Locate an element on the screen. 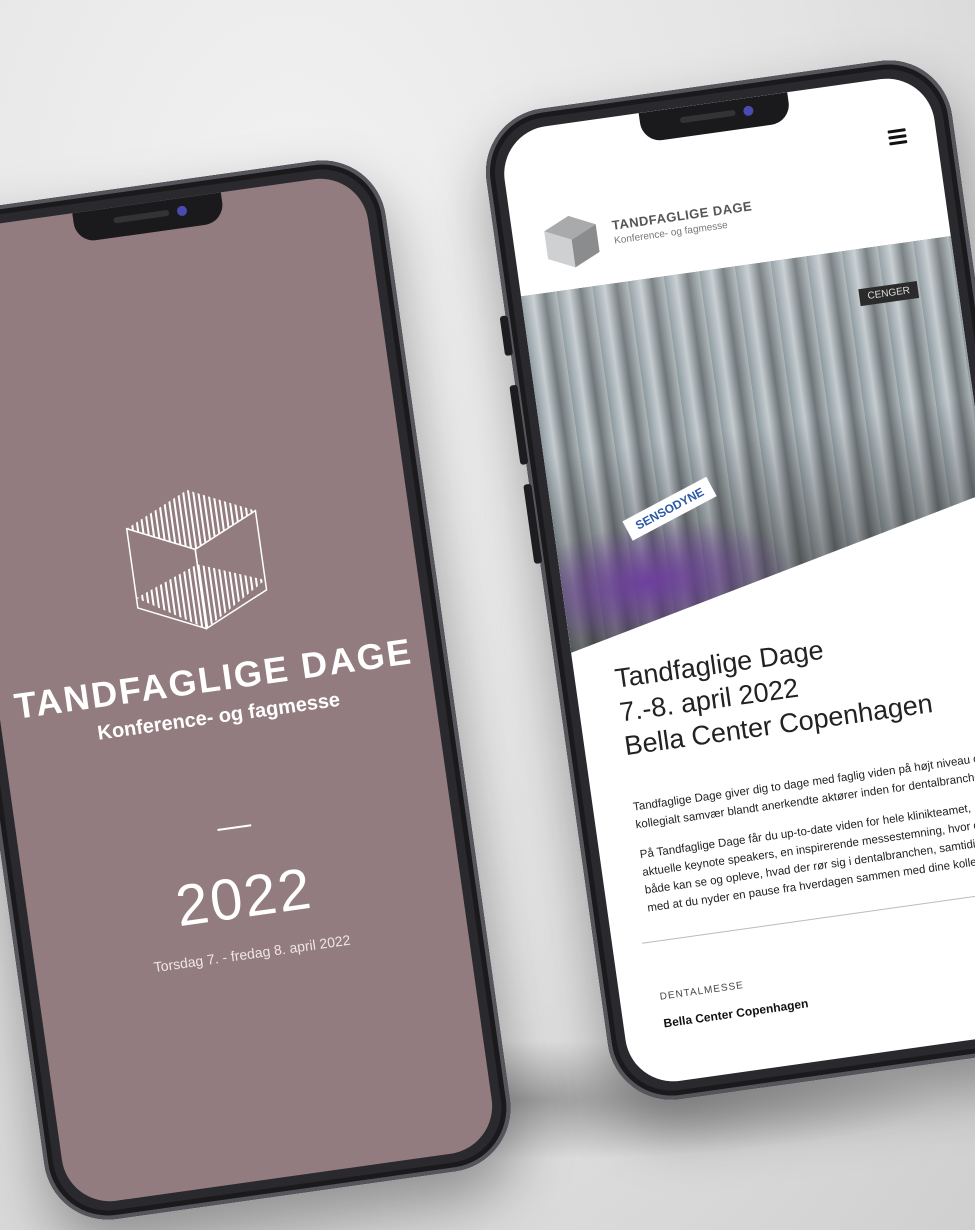  volume-down-button is located at coordinates (533, 524).